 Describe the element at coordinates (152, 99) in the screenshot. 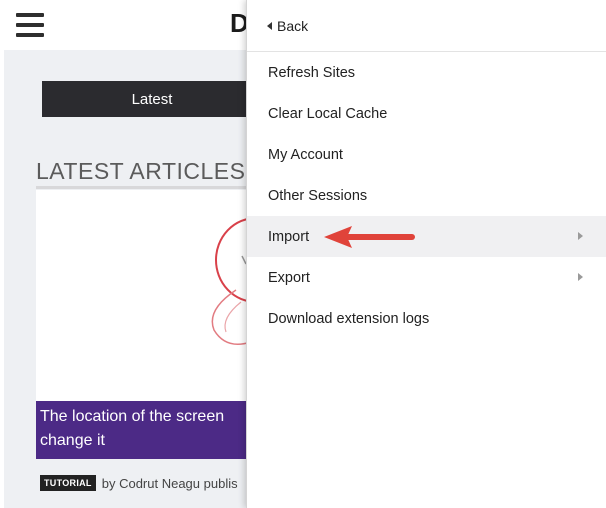

I see `latest-tab: Latest` at that location.